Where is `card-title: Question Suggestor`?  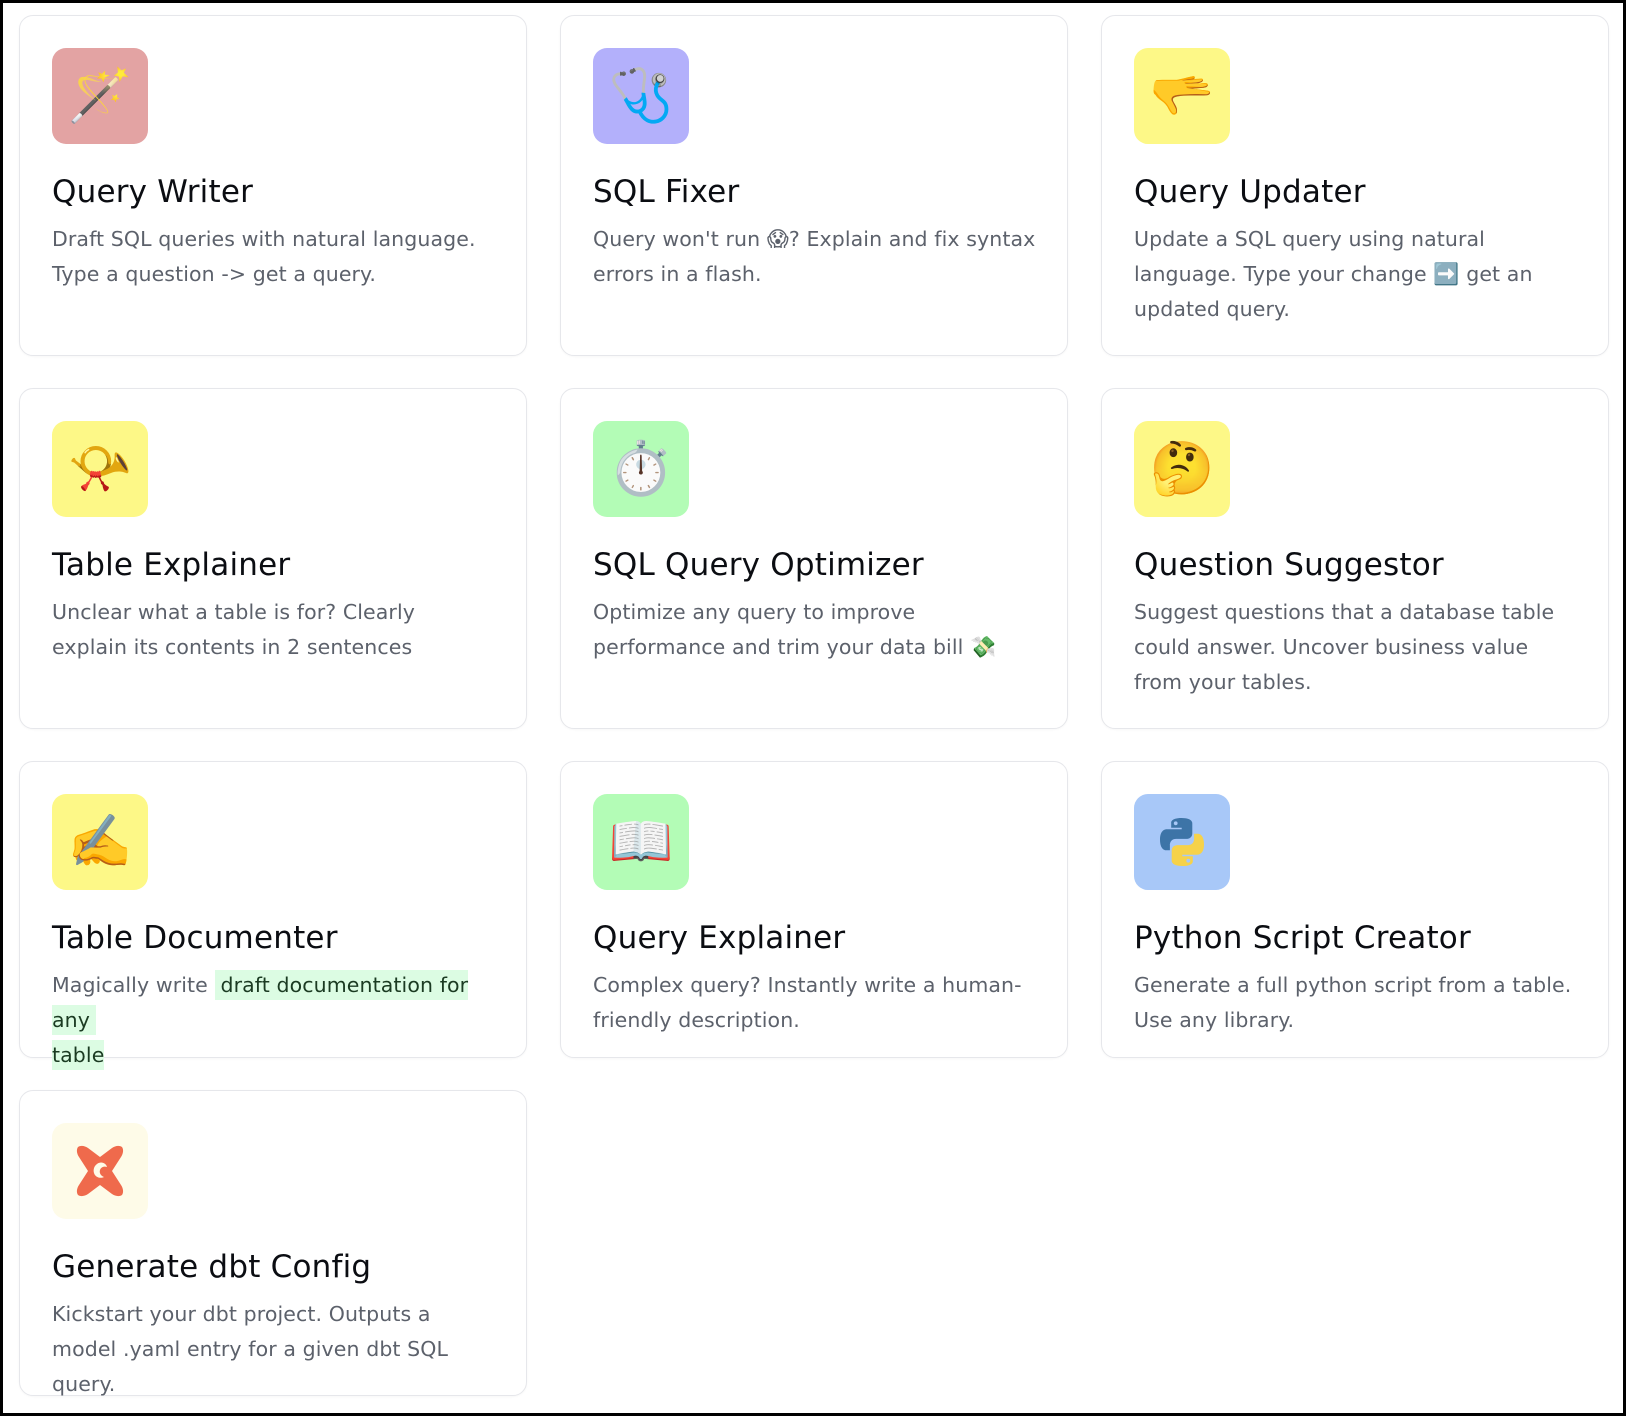
card-title: Question Suggestor is located at coordinates (1289, 565).